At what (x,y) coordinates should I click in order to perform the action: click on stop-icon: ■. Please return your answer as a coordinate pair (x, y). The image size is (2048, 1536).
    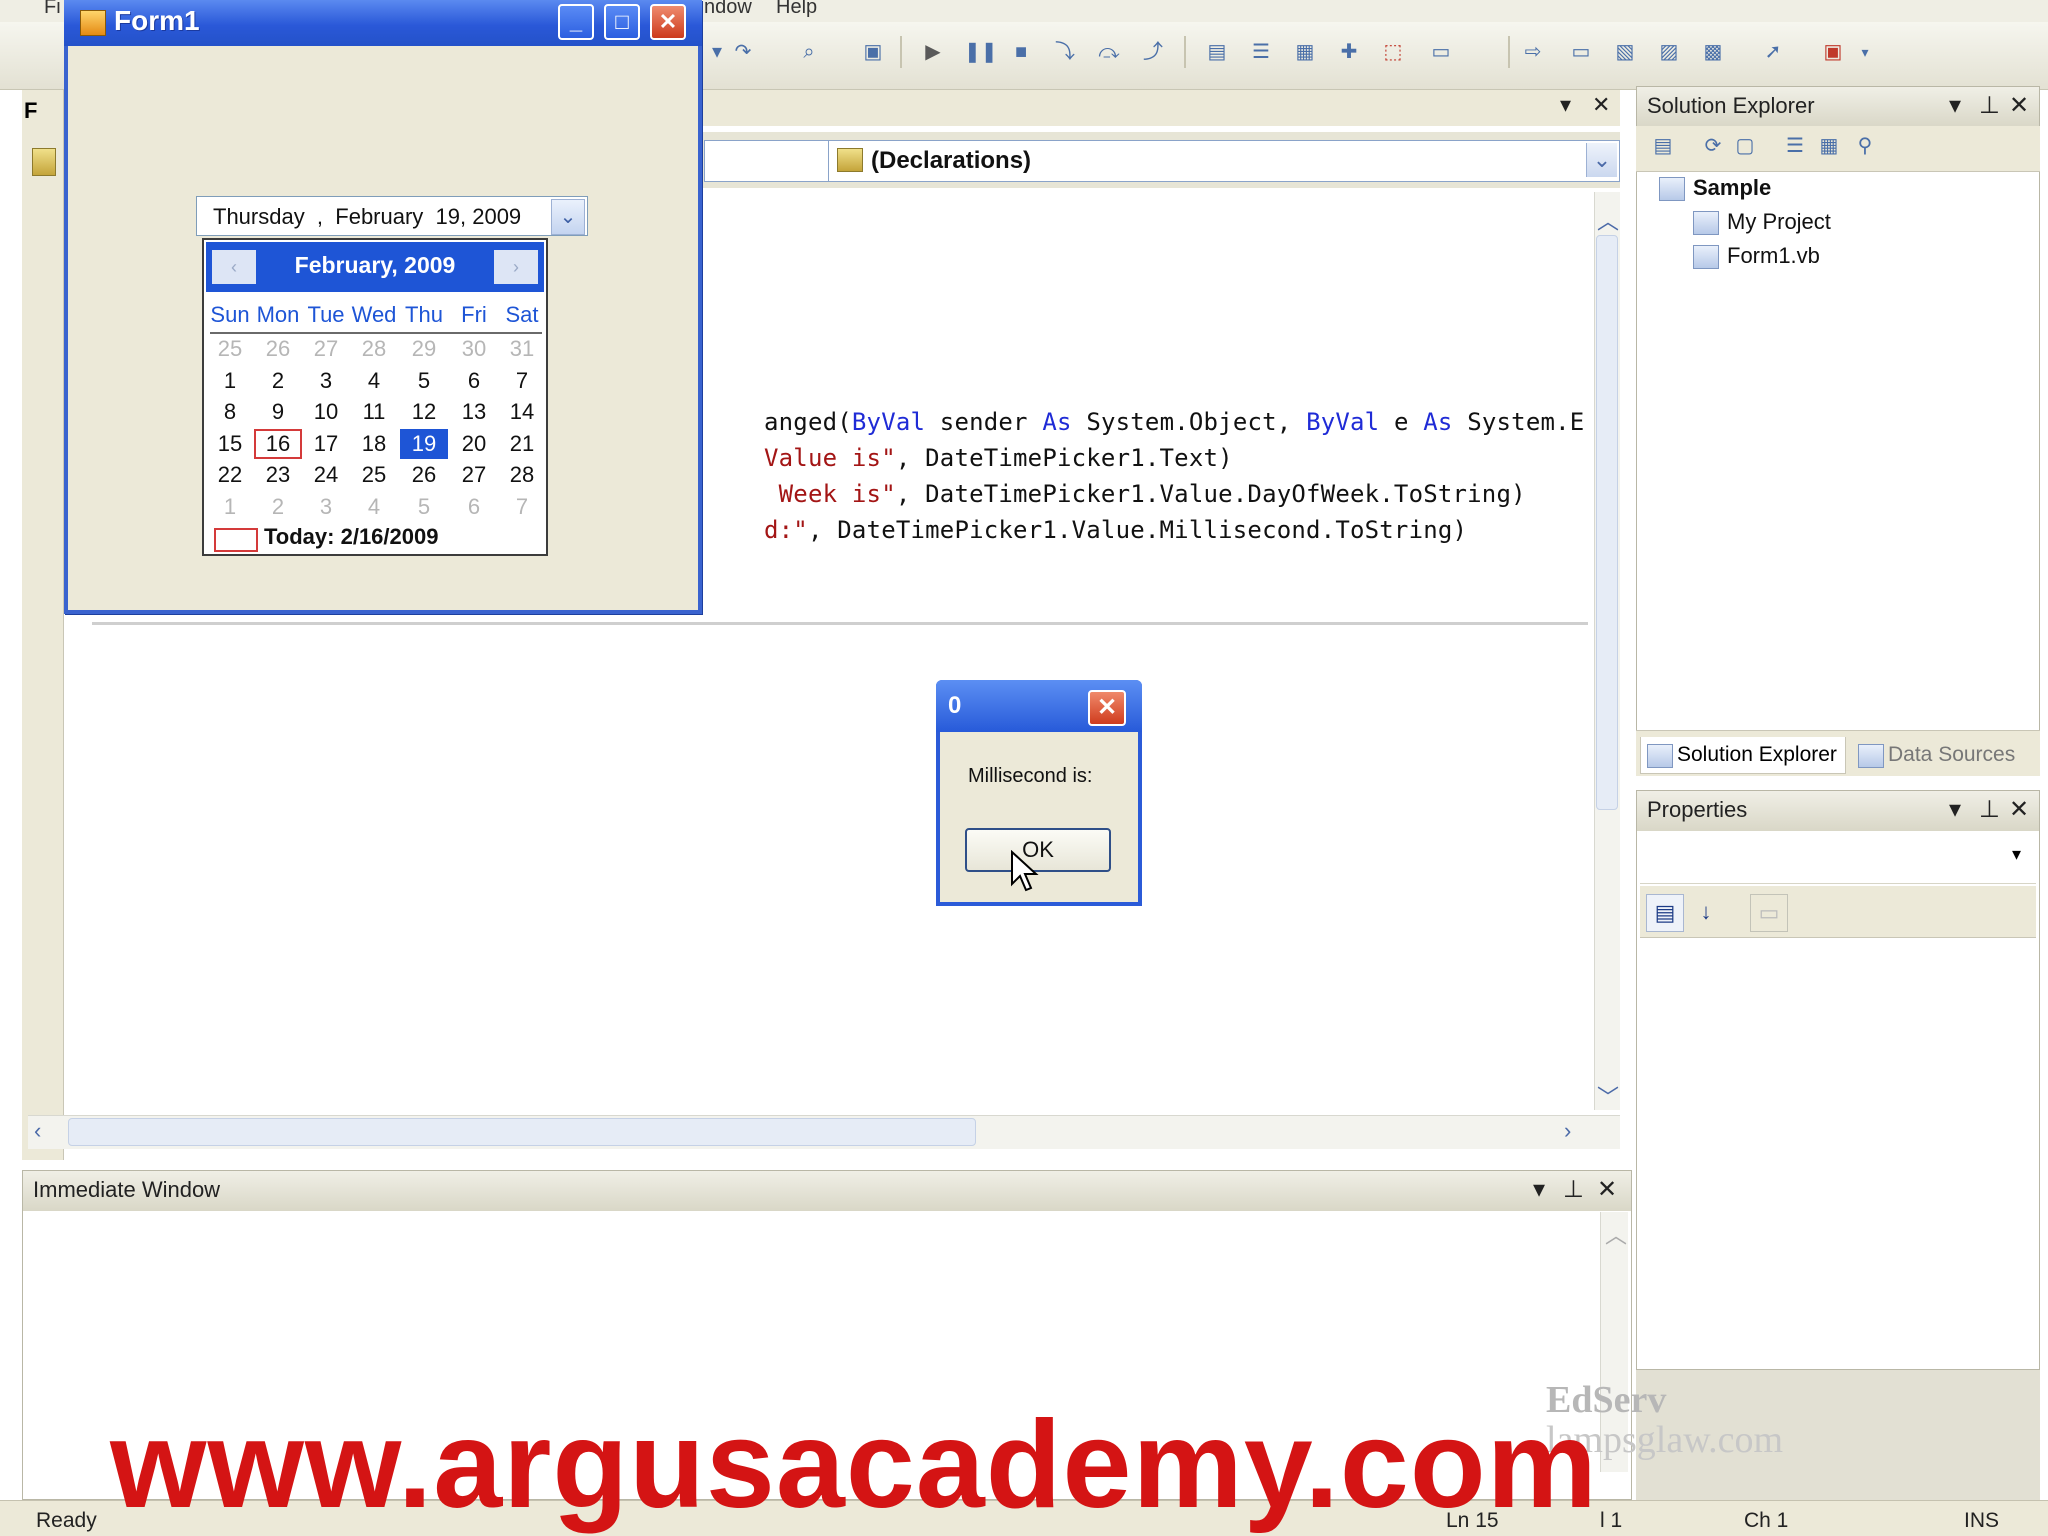
    Looking at the image, I should click on (1021, 52).